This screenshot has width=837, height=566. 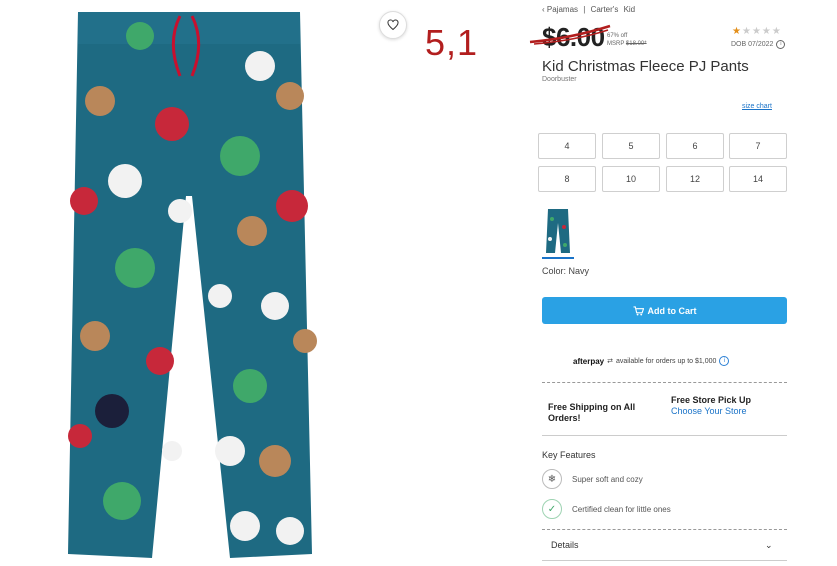 I want to click on handwritten-annotation: 5,1, so click(x=452, y=42).